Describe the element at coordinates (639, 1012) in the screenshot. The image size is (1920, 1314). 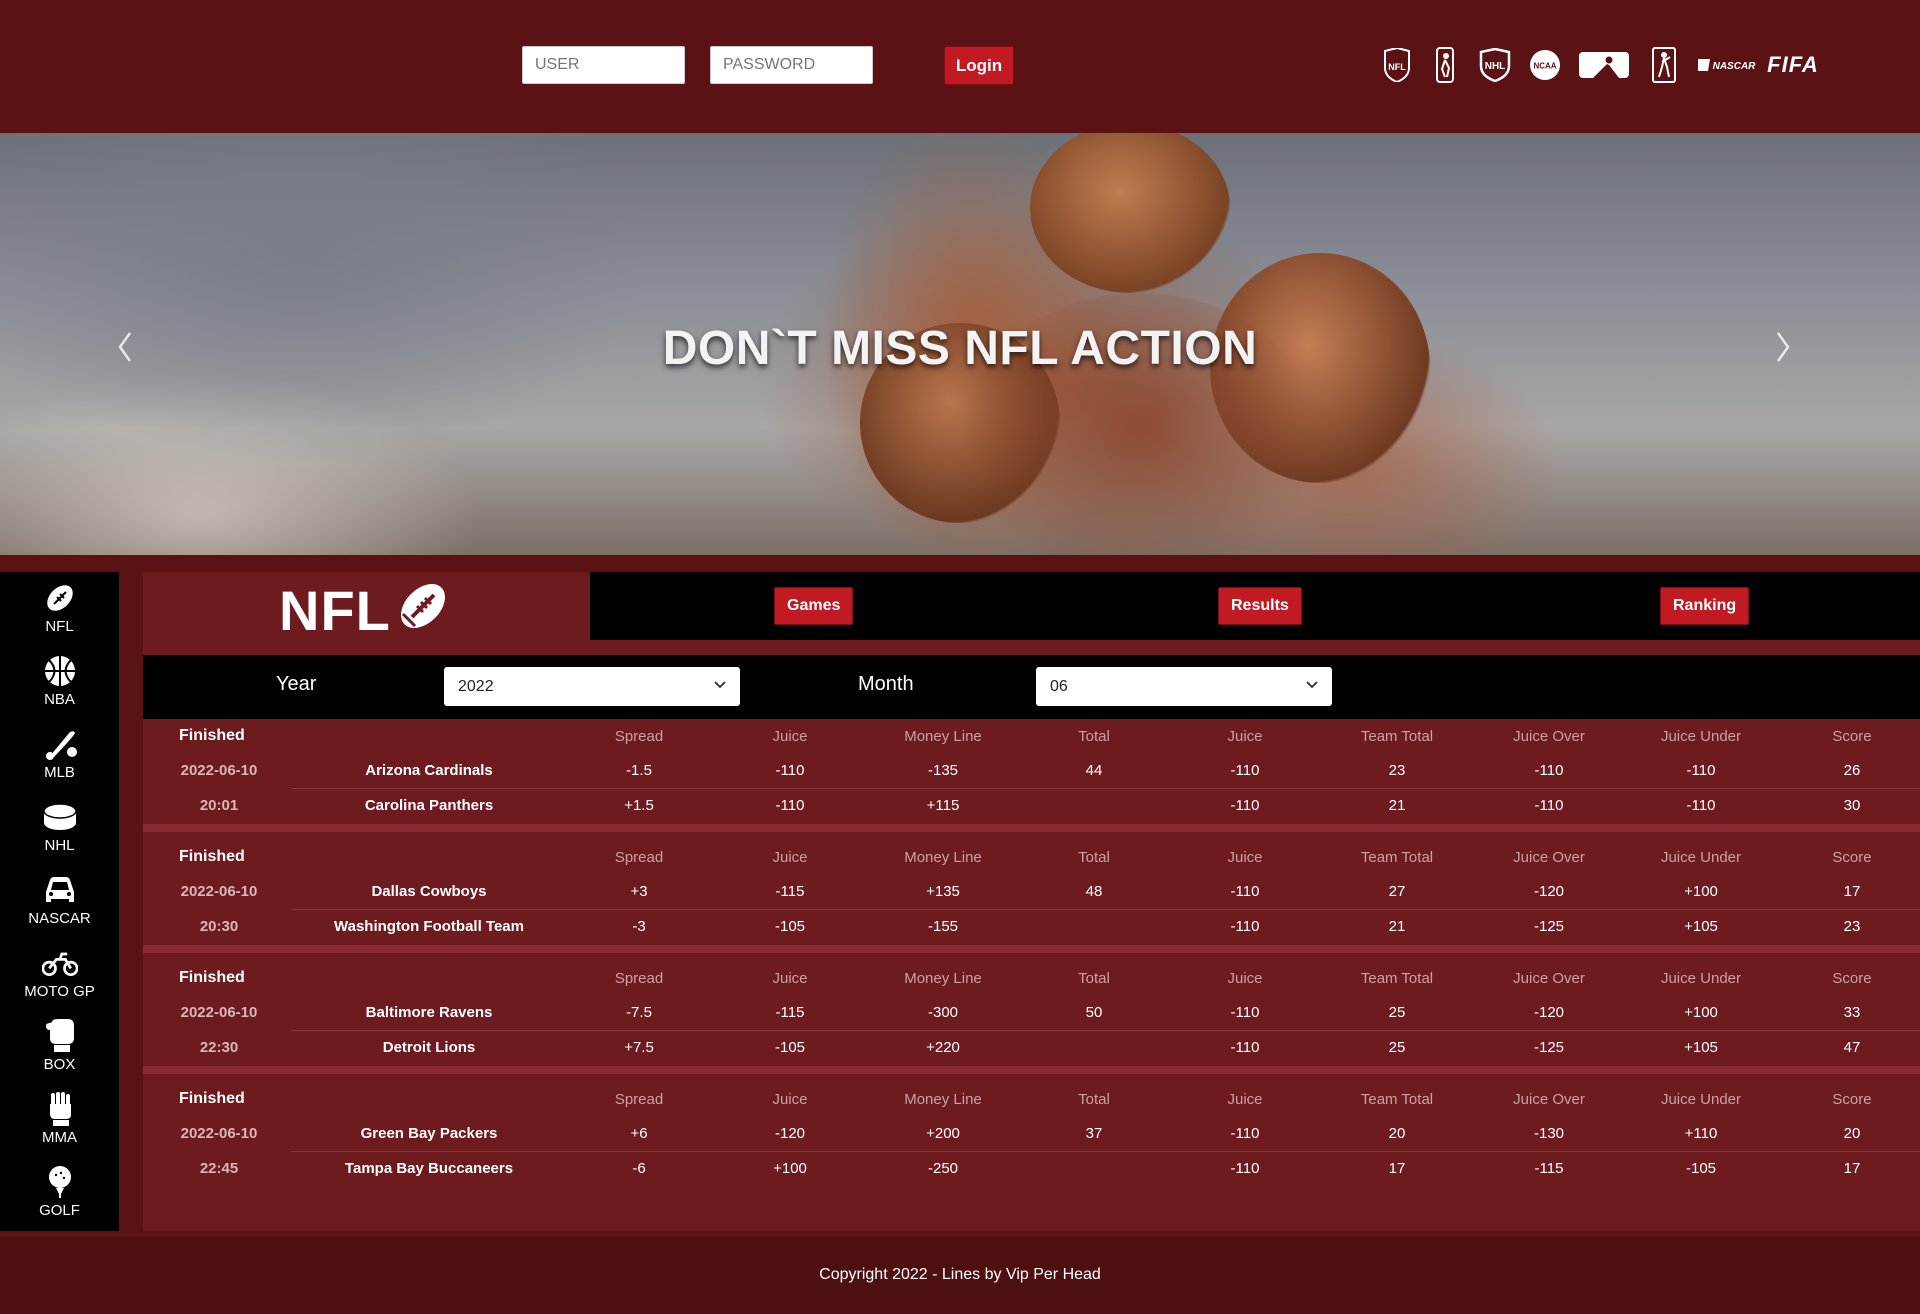
I see `odds-cell: -7.5` at that location.